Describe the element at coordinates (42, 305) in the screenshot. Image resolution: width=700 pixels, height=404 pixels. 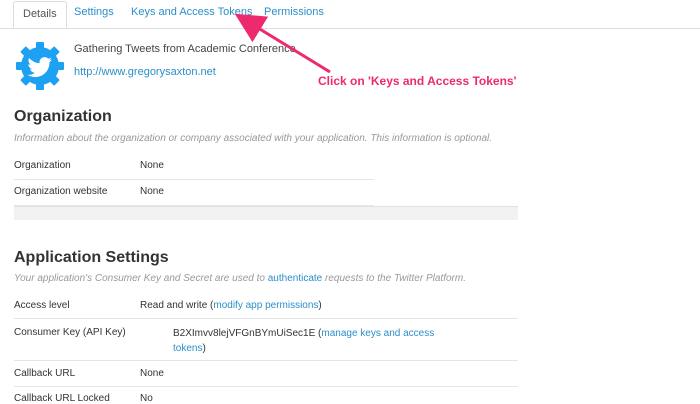
I see `access-level-label: Access level` at that location.